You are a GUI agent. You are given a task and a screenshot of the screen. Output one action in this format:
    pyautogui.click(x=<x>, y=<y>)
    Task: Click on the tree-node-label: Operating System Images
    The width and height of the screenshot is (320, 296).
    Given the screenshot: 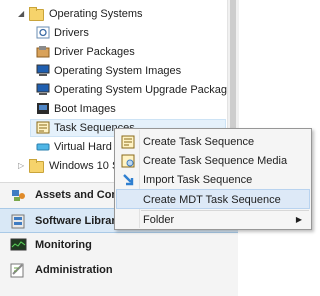 What is the action you would take?
    pyautogui.click(x=118, y=71)
    